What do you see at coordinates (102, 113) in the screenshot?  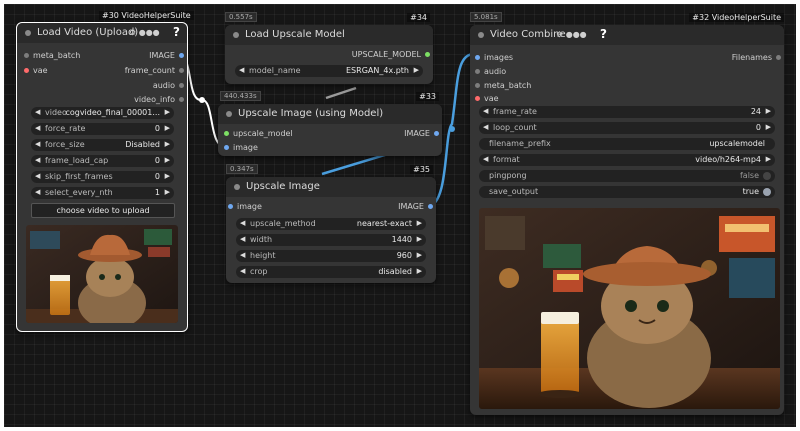 I see `widget-video: ◀ video cogvideo_final_00001... ▶` at bounding box center [102, 113].